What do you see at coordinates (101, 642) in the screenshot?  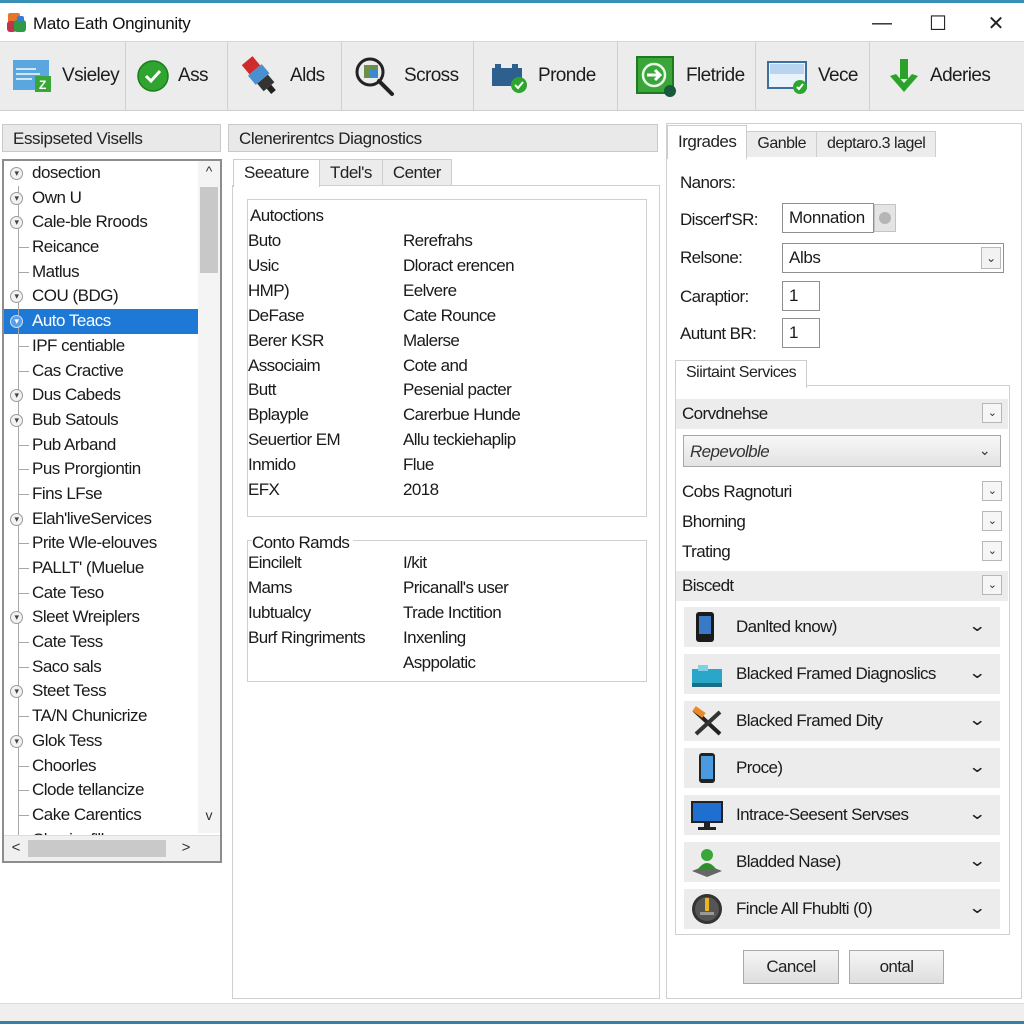 I see `tree-item: Cate Tess` at bounding box center [101, 642].